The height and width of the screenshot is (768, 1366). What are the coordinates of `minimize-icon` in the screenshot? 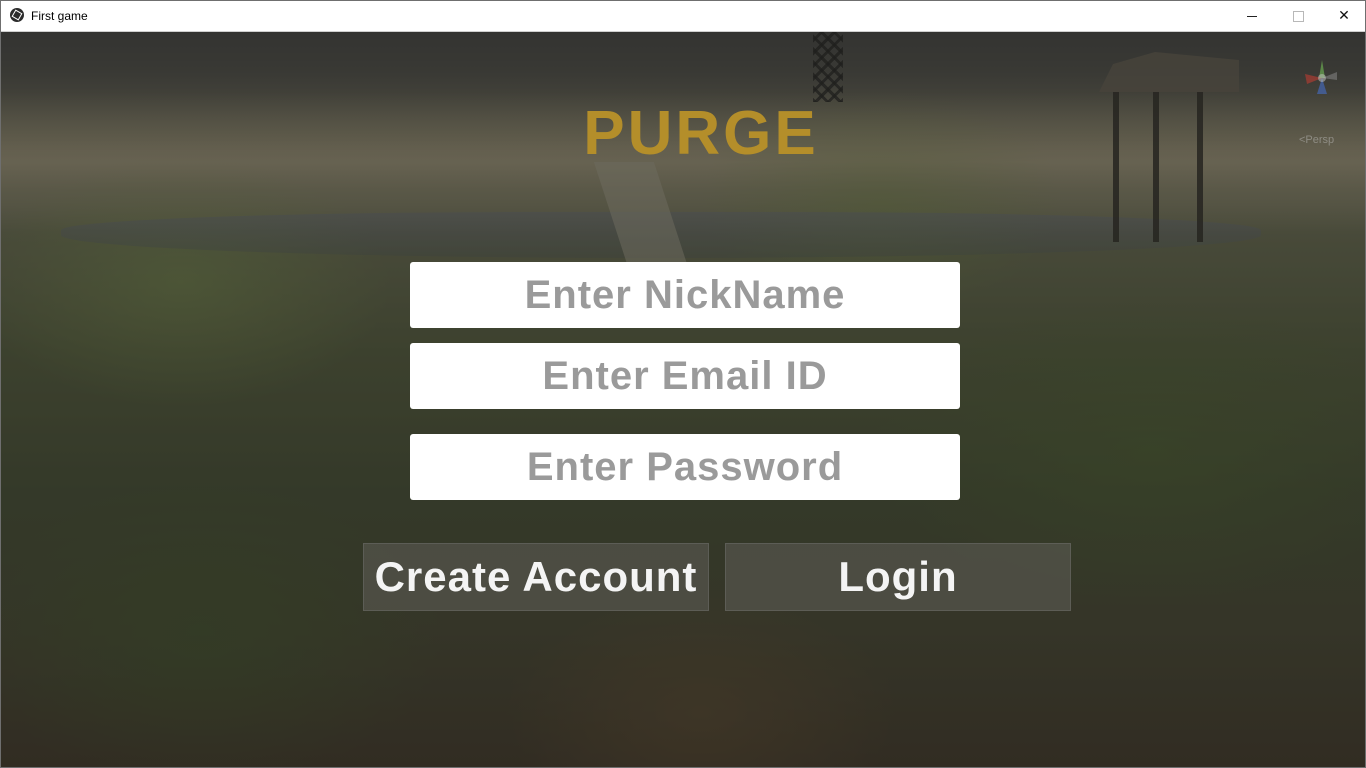 It's located at (1252, 16).